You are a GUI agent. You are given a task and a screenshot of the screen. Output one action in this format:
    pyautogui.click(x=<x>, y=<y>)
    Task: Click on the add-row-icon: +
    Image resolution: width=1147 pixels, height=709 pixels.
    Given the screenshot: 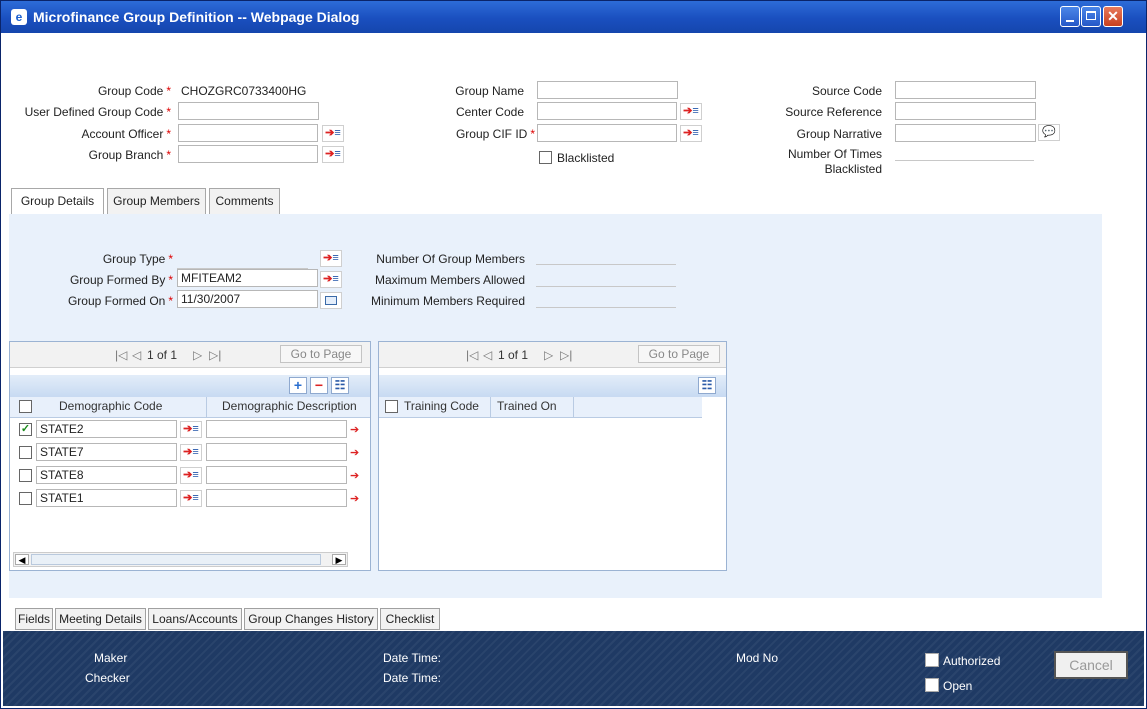 What is the action you would take?
    pyautogui.click(x=298, y=385)
    